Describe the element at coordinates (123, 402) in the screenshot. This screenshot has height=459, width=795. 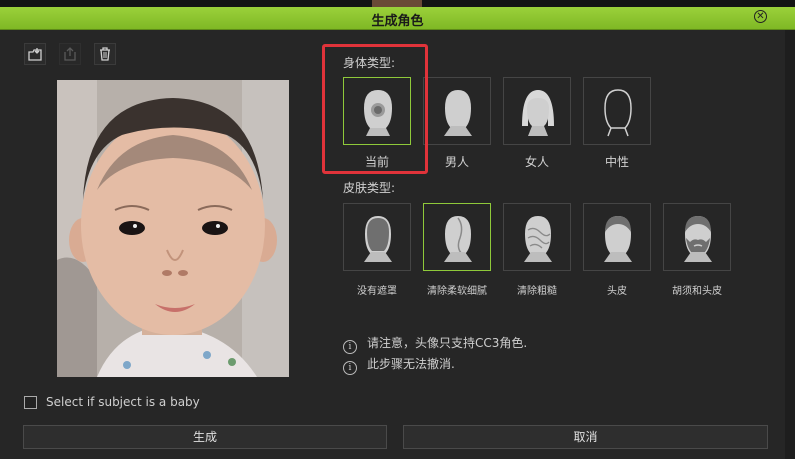
I see `baby-checkbox-label: Select if subject is a baby` at that location.